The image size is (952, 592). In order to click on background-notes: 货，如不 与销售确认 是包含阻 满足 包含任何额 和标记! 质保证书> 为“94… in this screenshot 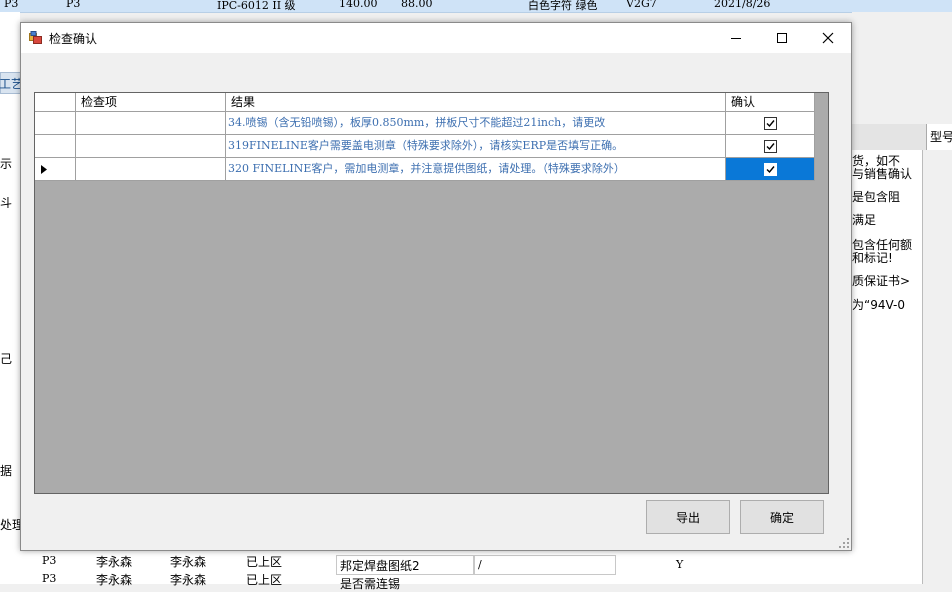, I will do `click(887, 367)`.